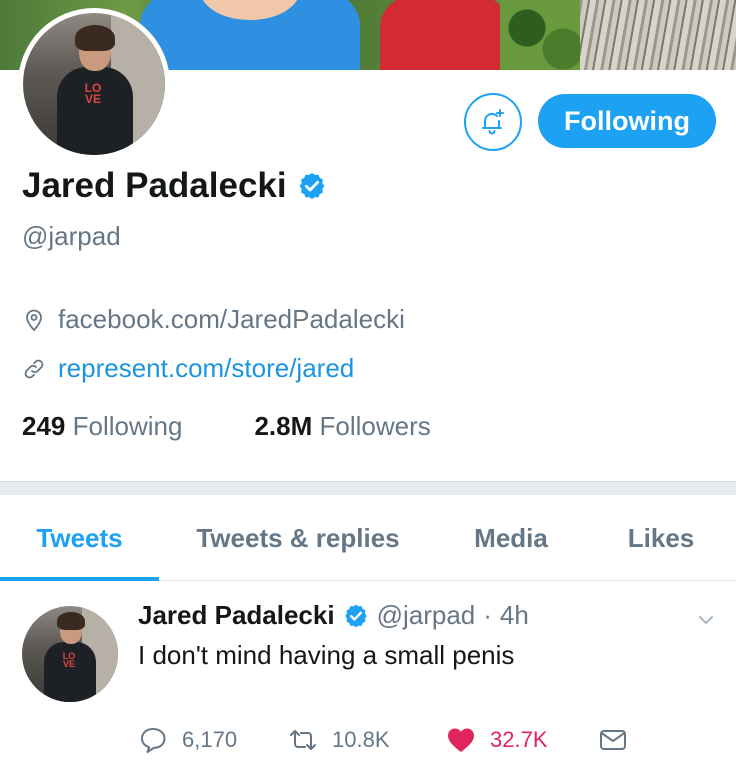  I want to click on chevron-down-icon, so click(706, 620).